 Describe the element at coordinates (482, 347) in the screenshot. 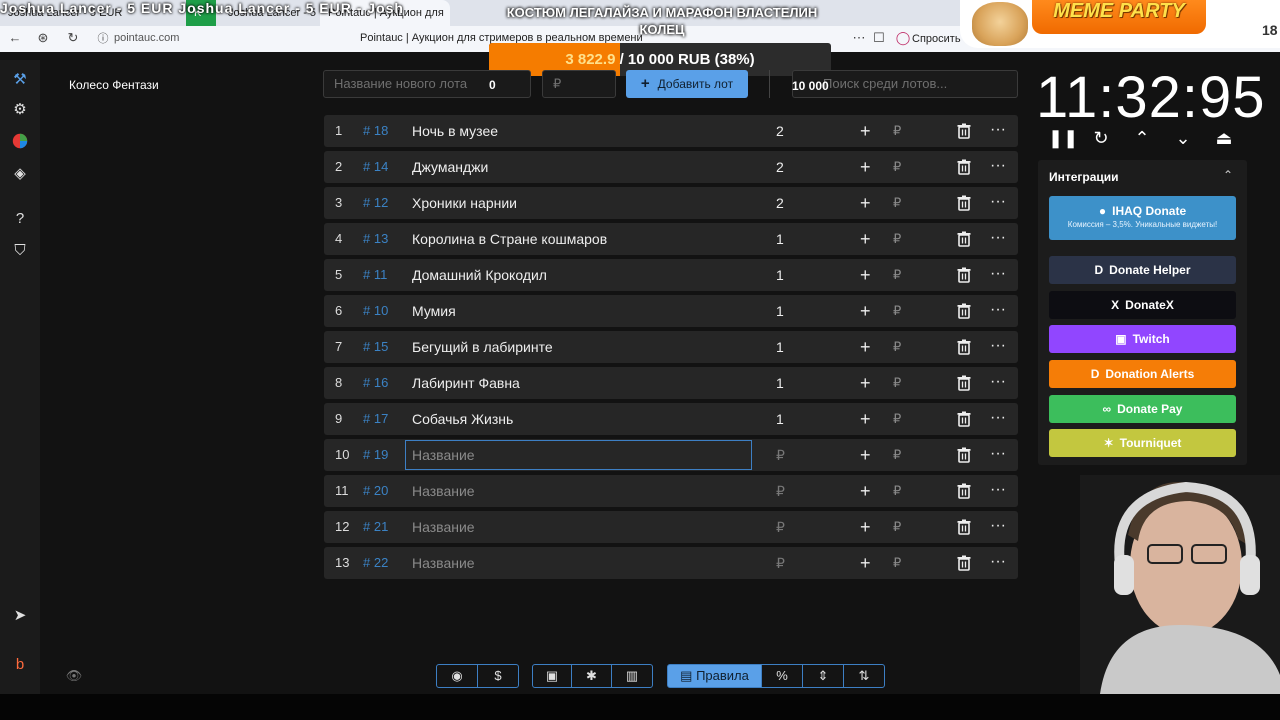

I see `lot-name-input: Бегущий в лабиринте` at that location.